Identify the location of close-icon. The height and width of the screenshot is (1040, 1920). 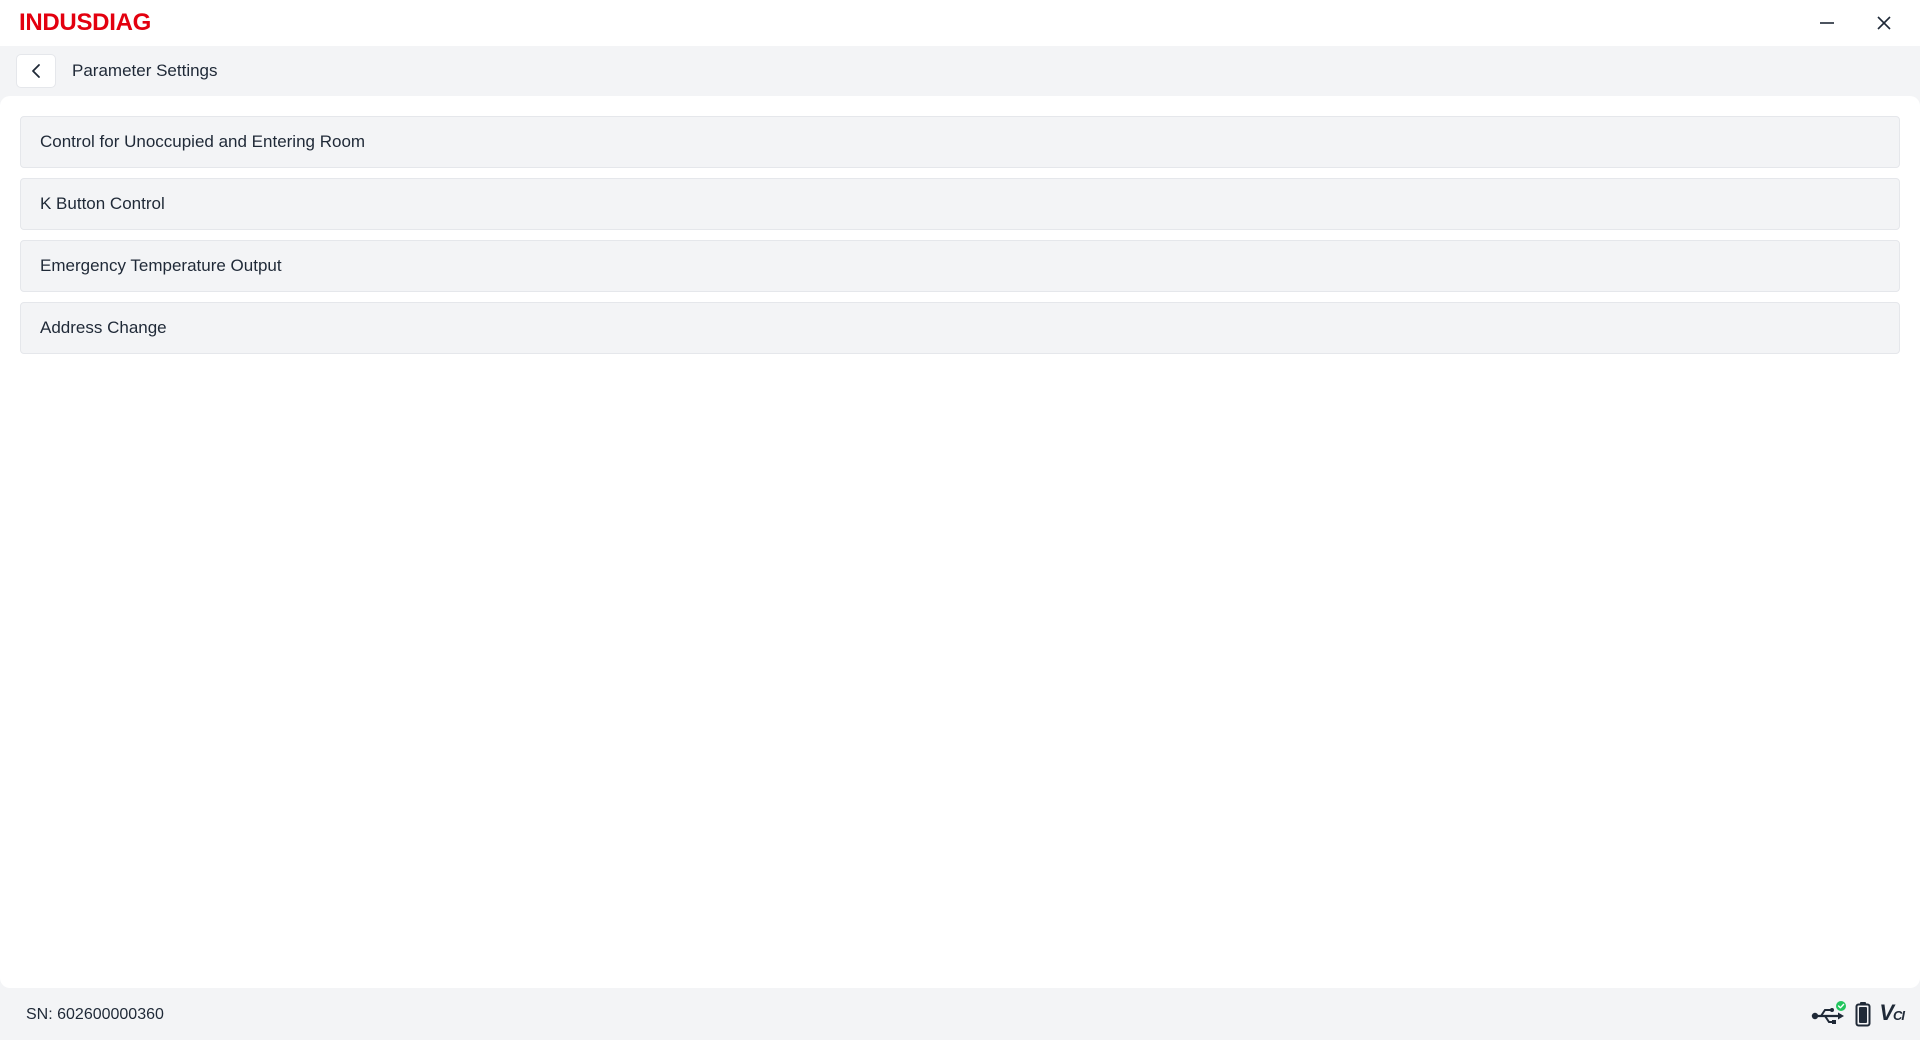
(1884, 23).